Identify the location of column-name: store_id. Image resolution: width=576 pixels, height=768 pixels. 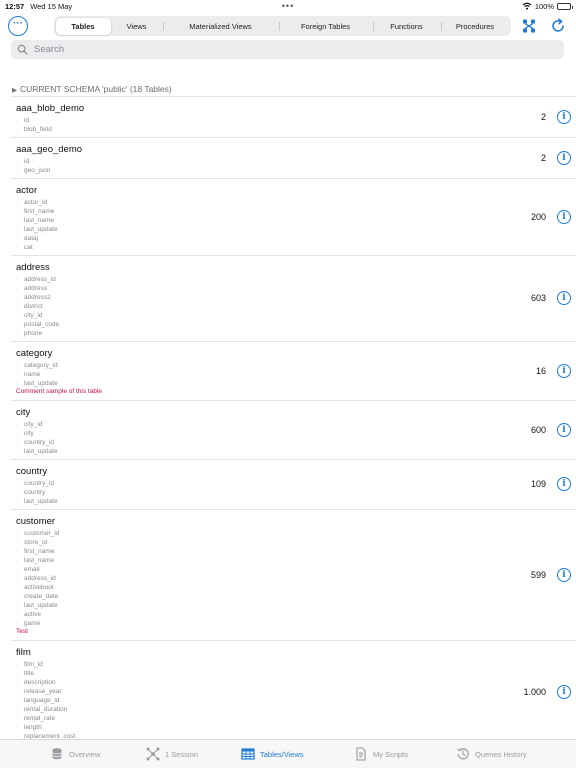
(36, 542).